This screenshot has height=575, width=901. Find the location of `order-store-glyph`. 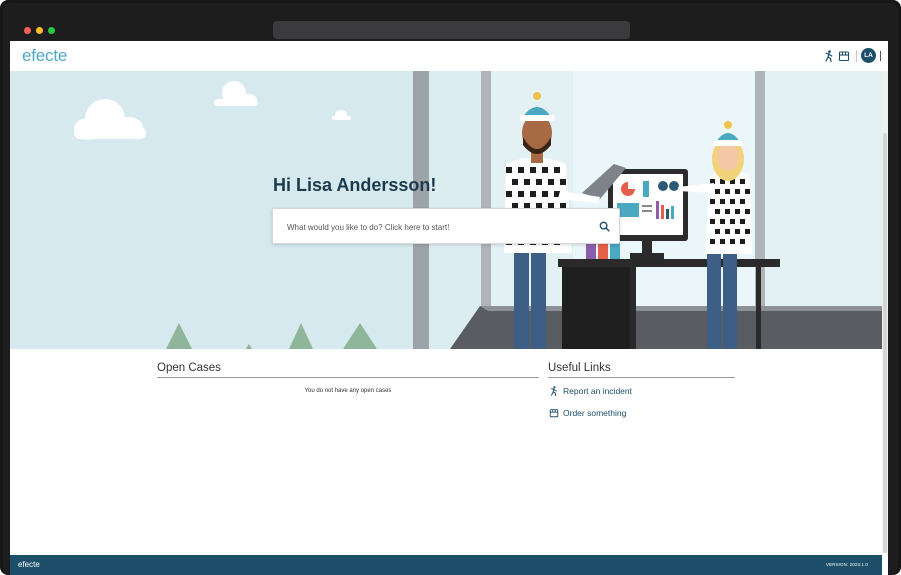

order-store-glyph is located at coordinates (844, 56).